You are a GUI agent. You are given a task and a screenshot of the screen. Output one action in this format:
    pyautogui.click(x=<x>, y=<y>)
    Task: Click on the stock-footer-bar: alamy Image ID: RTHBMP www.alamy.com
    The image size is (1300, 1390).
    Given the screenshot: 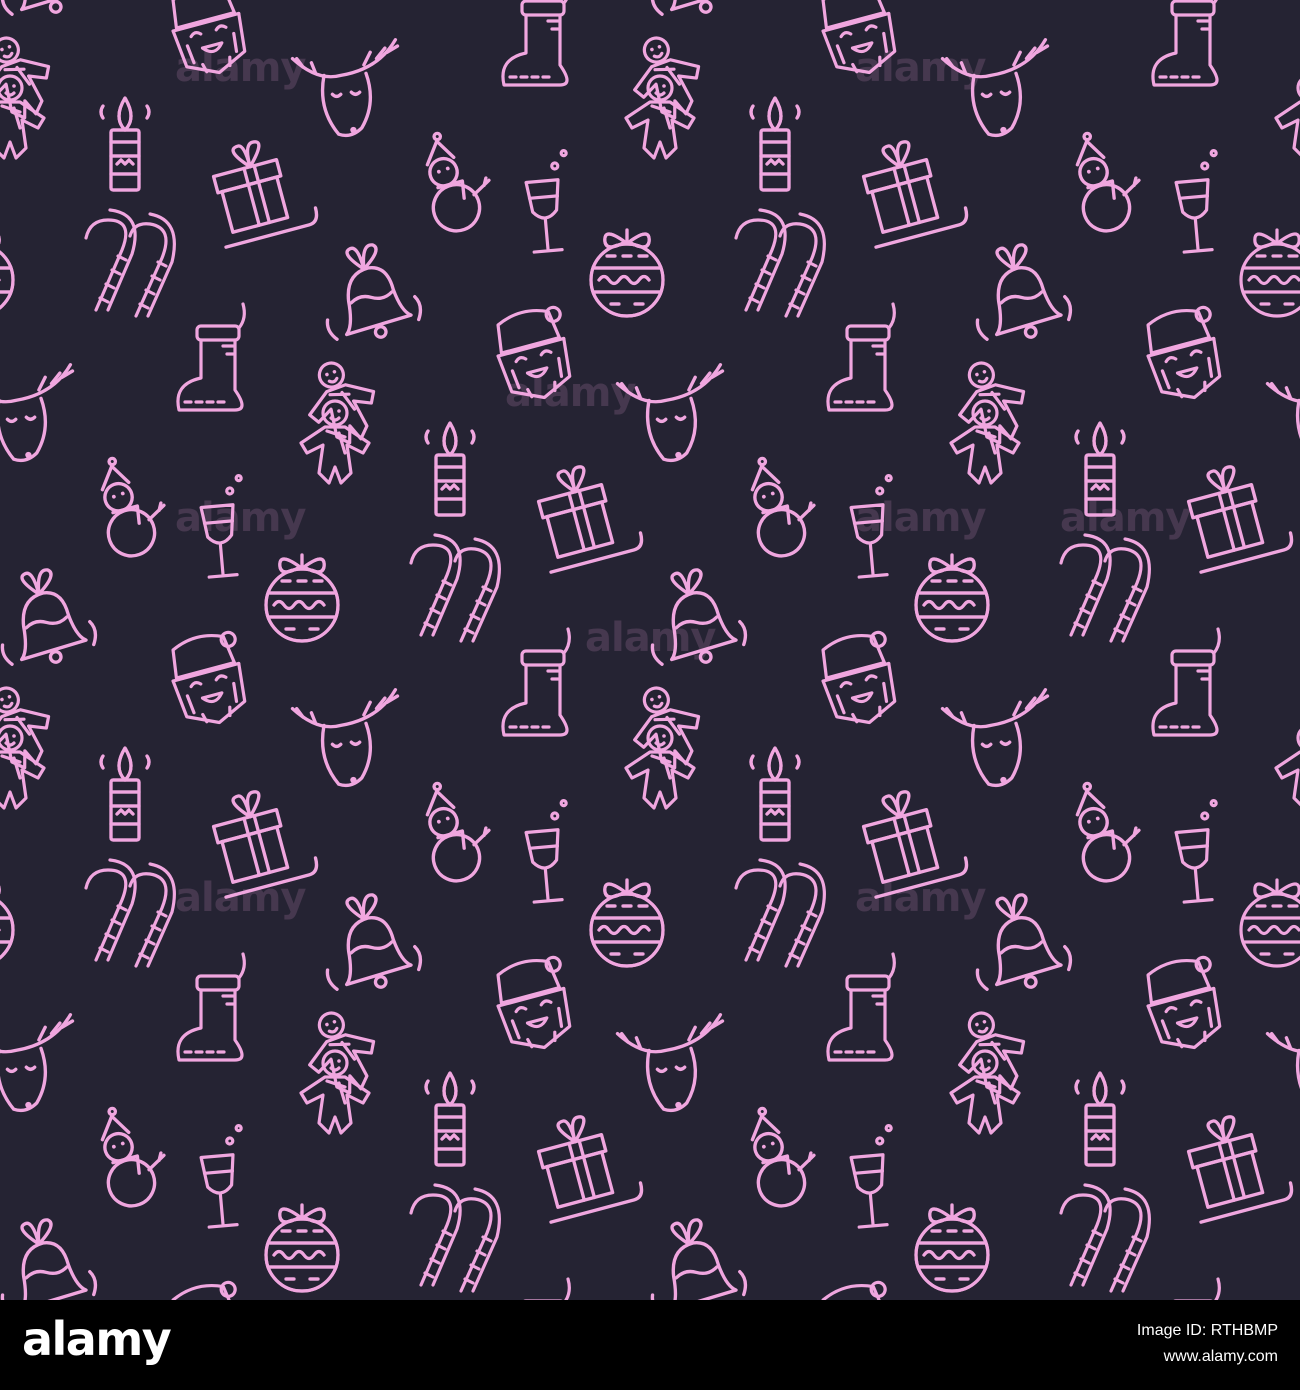 What is the action you would take?
    pyautogui.click(x=650, y=1345)
    